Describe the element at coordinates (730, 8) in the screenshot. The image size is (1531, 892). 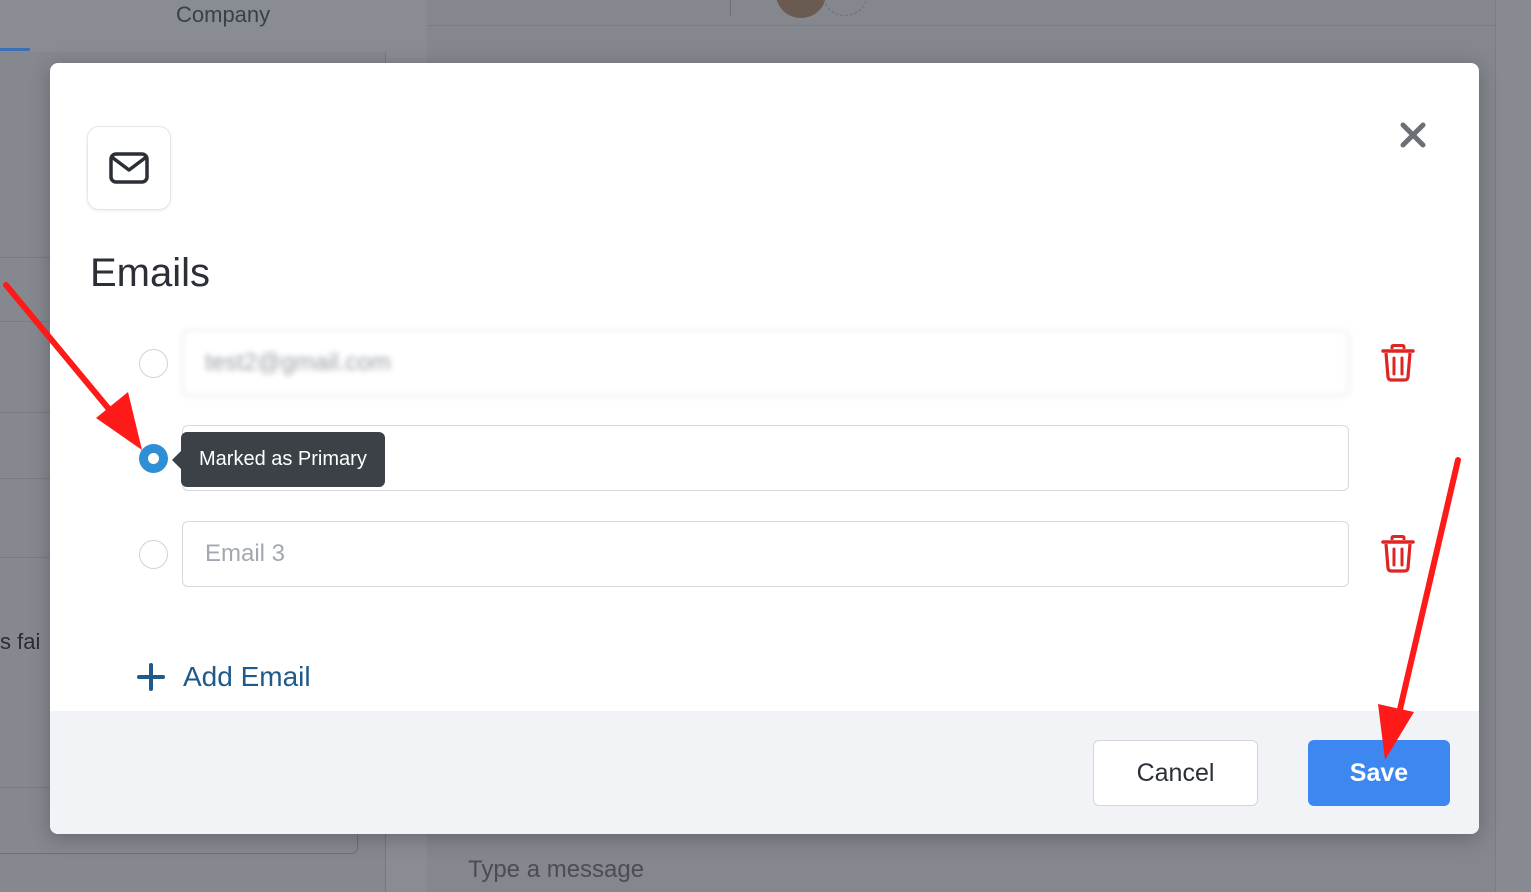
I see `background-divider` at that location.